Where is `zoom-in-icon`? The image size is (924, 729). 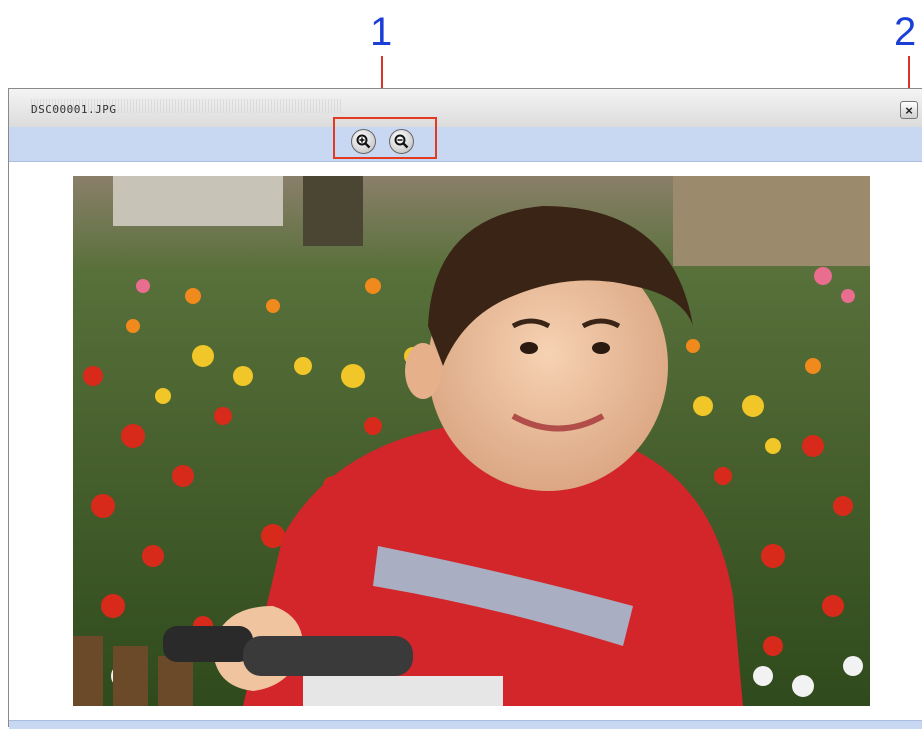
zoom-in-icon is located at coordinates (363, 141).